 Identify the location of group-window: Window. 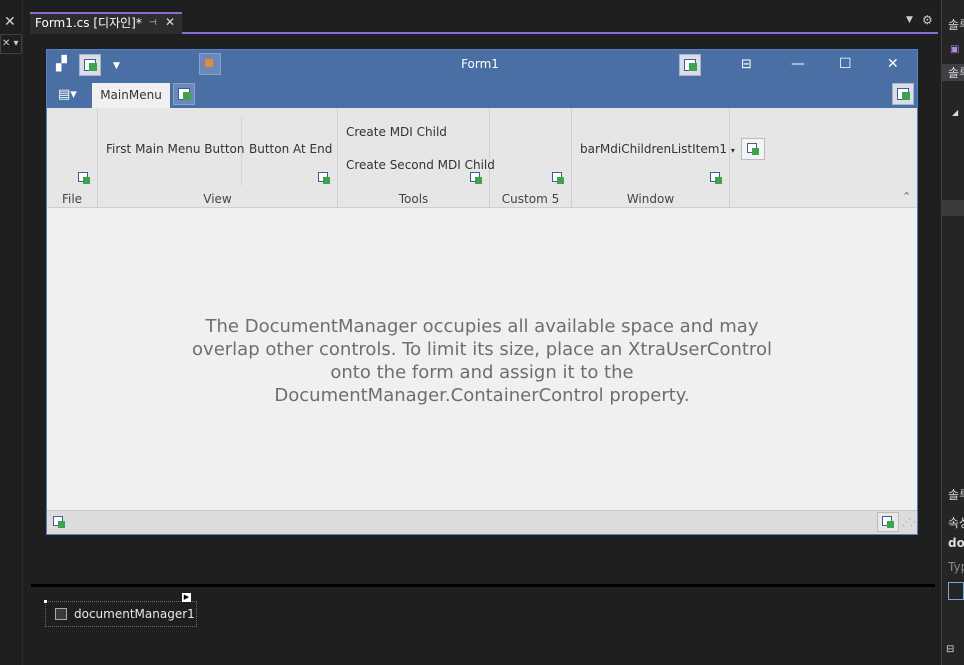
(651, 158).